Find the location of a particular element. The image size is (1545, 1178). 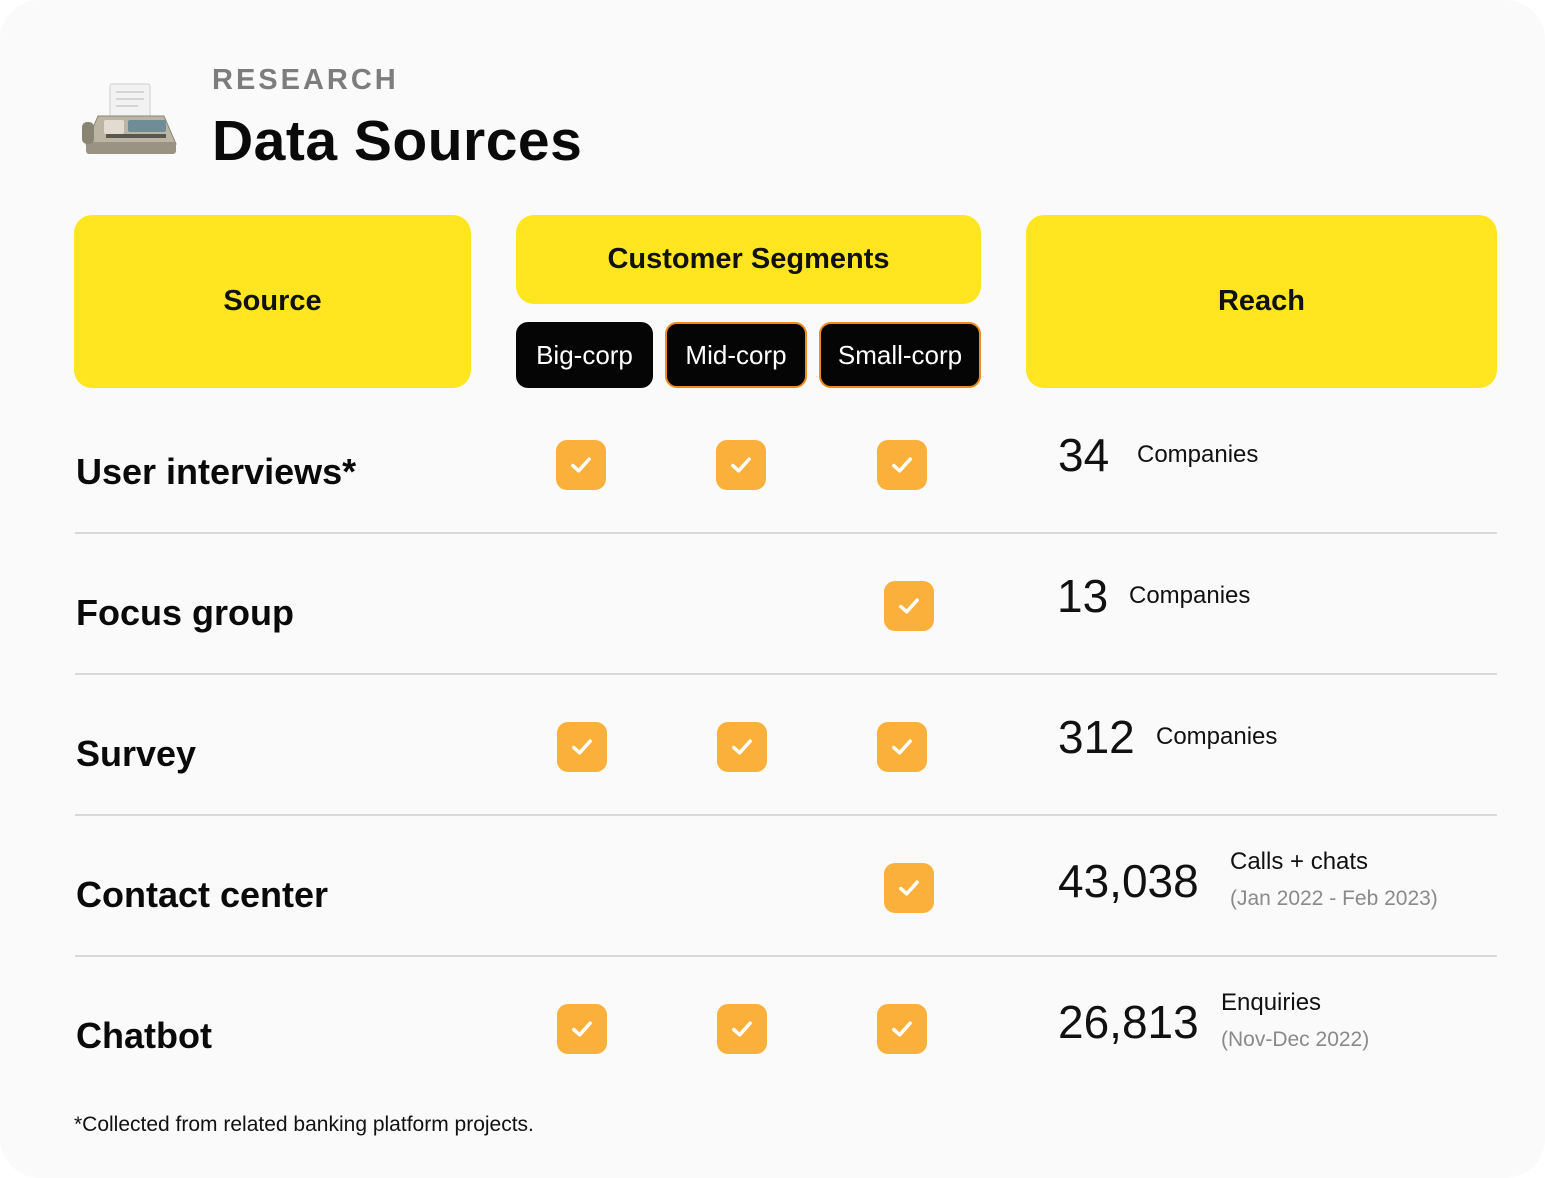

row-label: Focus group is located at coordinates (185, 612).